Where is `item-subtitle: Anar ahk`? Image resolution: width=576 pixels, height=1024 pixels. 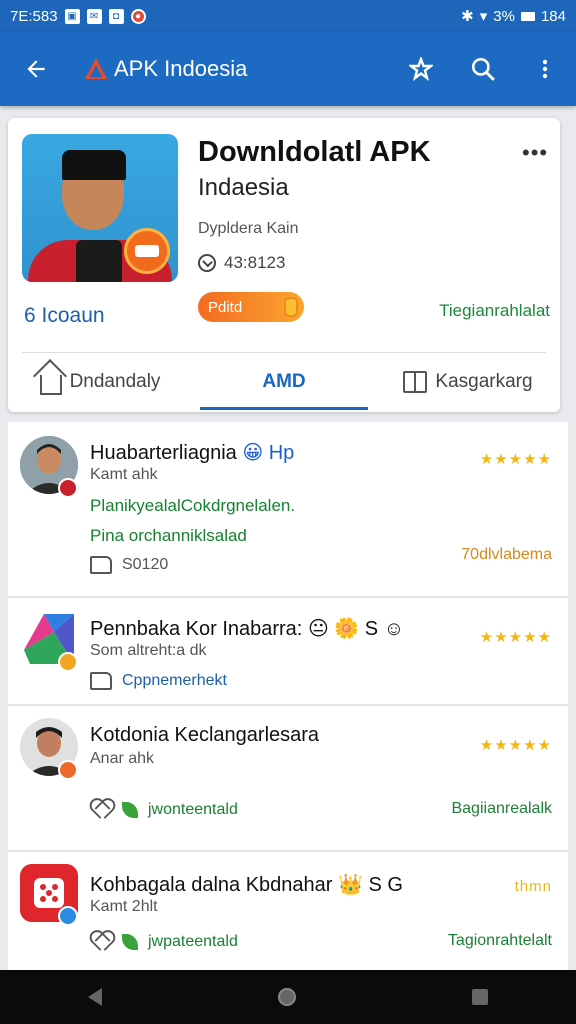
item-subtitle: Anar ahk is located at coordinates (122, 758).